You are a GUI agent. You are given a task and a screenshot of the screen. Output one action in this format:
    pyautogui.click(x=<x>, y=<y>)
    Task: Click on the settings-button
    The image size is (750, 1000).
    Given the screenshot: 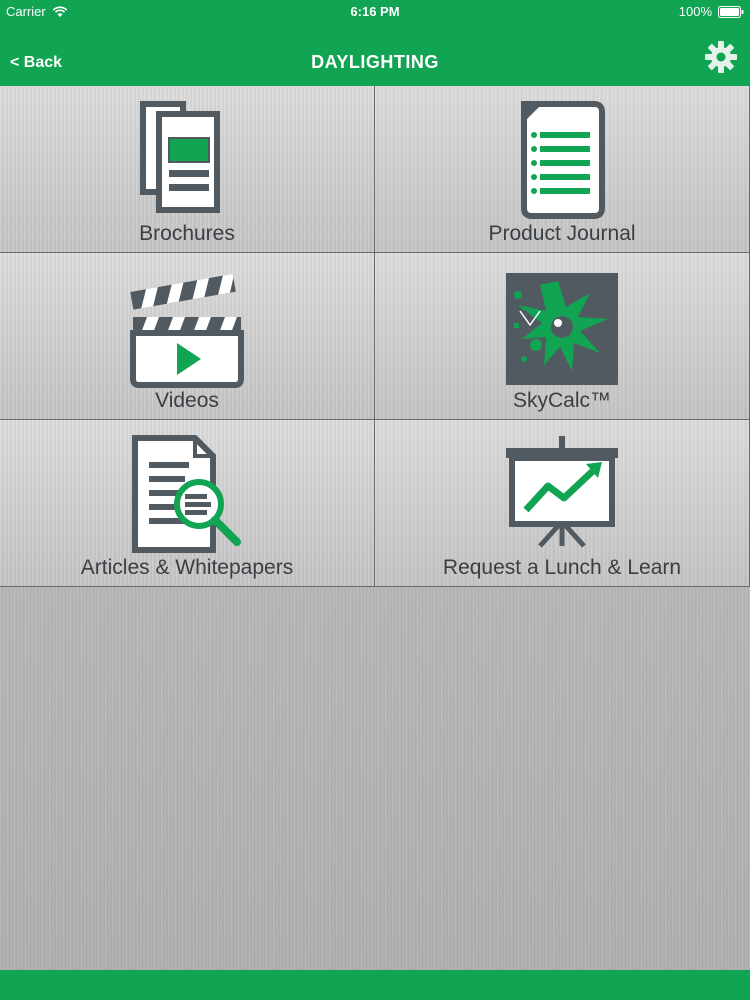 What is the action you would take?
    pyautogui.click(x=721, y=57)
    